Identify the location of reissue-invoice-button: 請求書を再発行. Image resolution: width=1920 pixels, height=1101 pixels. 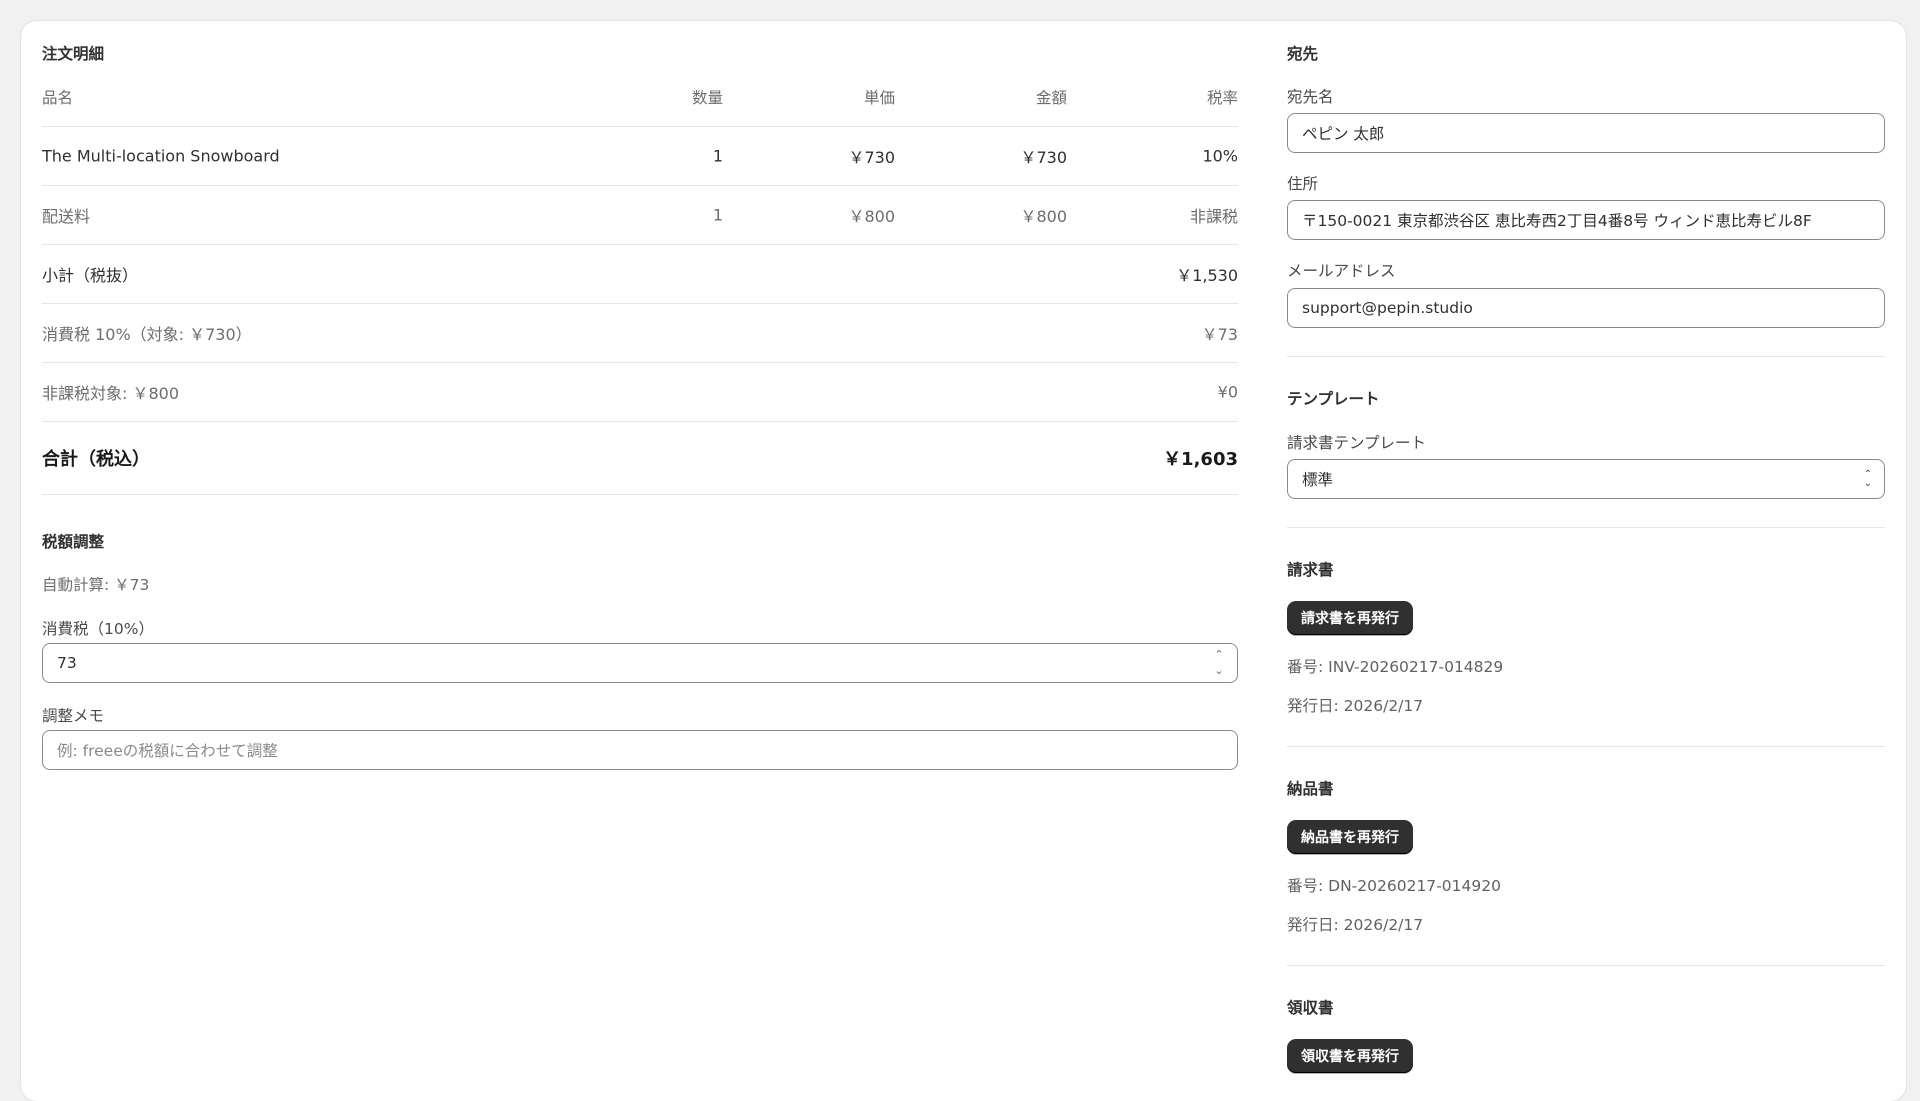
(1350, 618).